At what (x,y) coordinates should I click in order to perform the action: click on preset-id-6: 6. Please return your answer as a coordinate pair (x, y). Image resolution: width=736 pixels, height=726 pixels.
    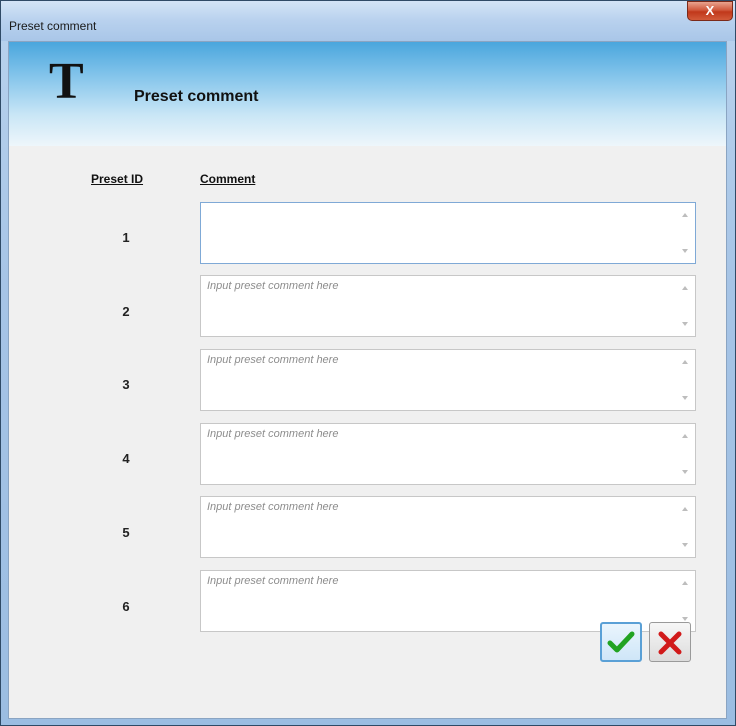
    Looking at the image, I should click on (126, 606).